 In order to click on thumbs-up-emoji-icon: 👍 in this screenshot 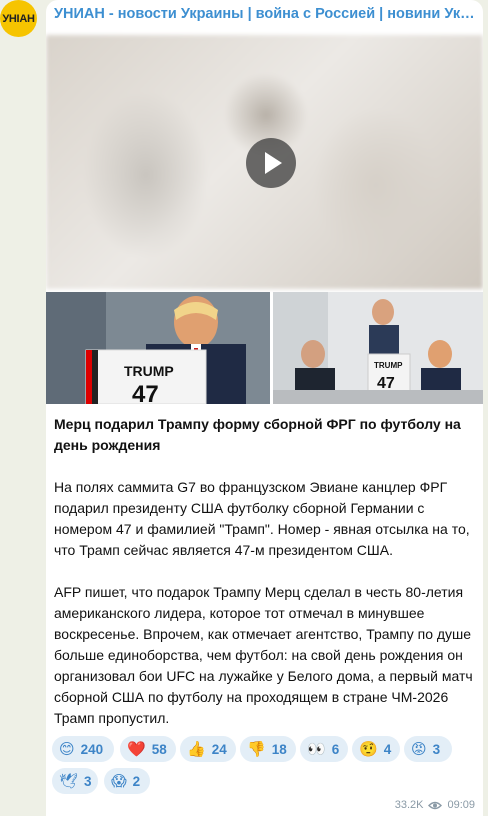, I will do `click(196, 749)`.